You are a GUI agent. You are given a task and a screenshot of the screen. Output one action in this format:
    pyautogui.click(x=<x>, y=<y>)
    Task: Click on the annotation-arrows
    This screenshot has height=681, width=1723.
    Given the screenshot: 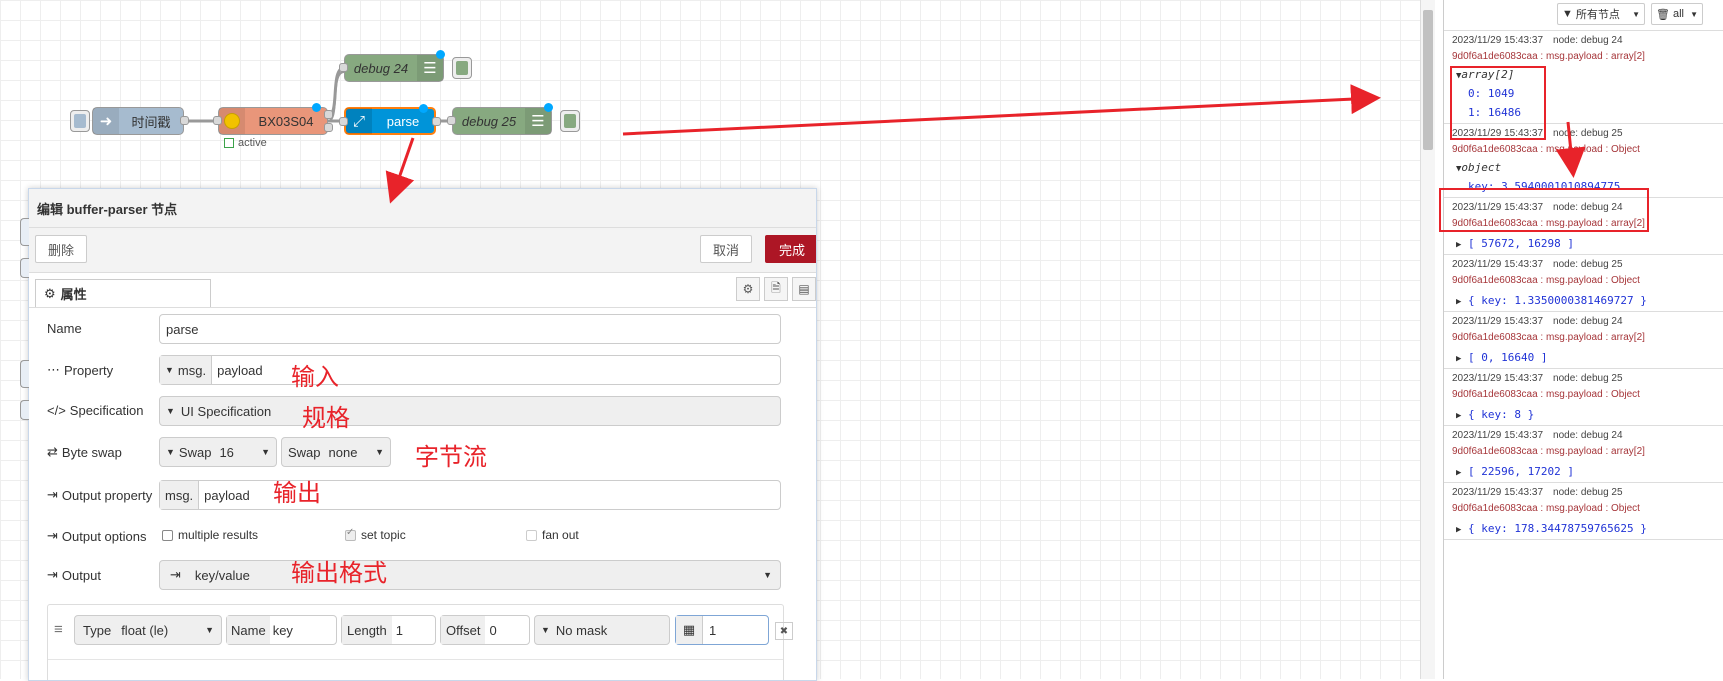 What is the action you would take?
    pyautogui.click(x=985, y=144)
    